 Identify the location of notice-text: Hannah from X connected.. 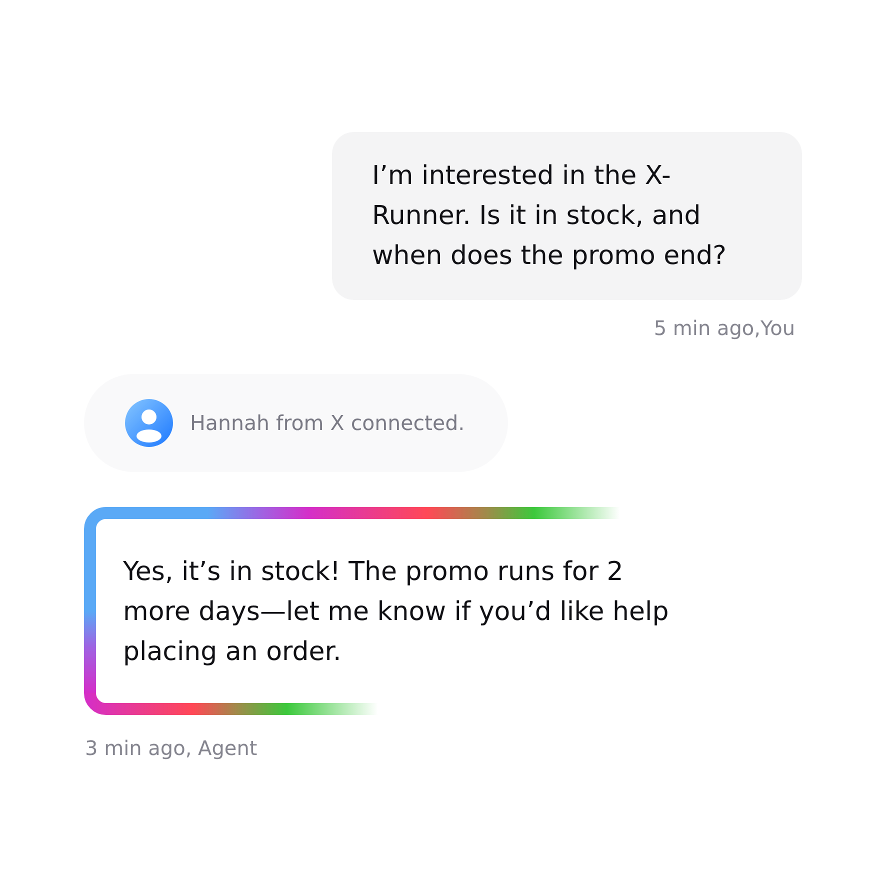
(327, 423).